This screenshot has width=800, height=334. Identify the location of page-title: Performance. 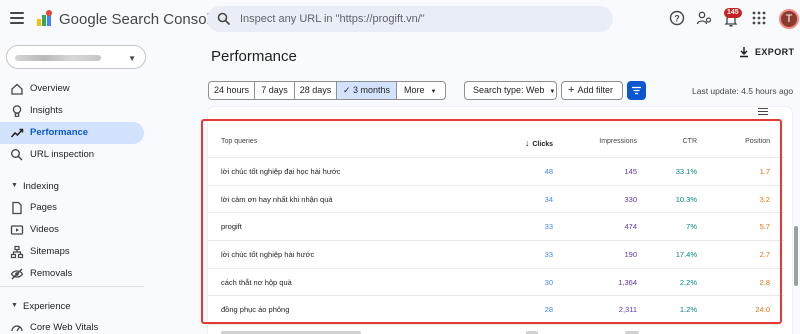
(254, 56).